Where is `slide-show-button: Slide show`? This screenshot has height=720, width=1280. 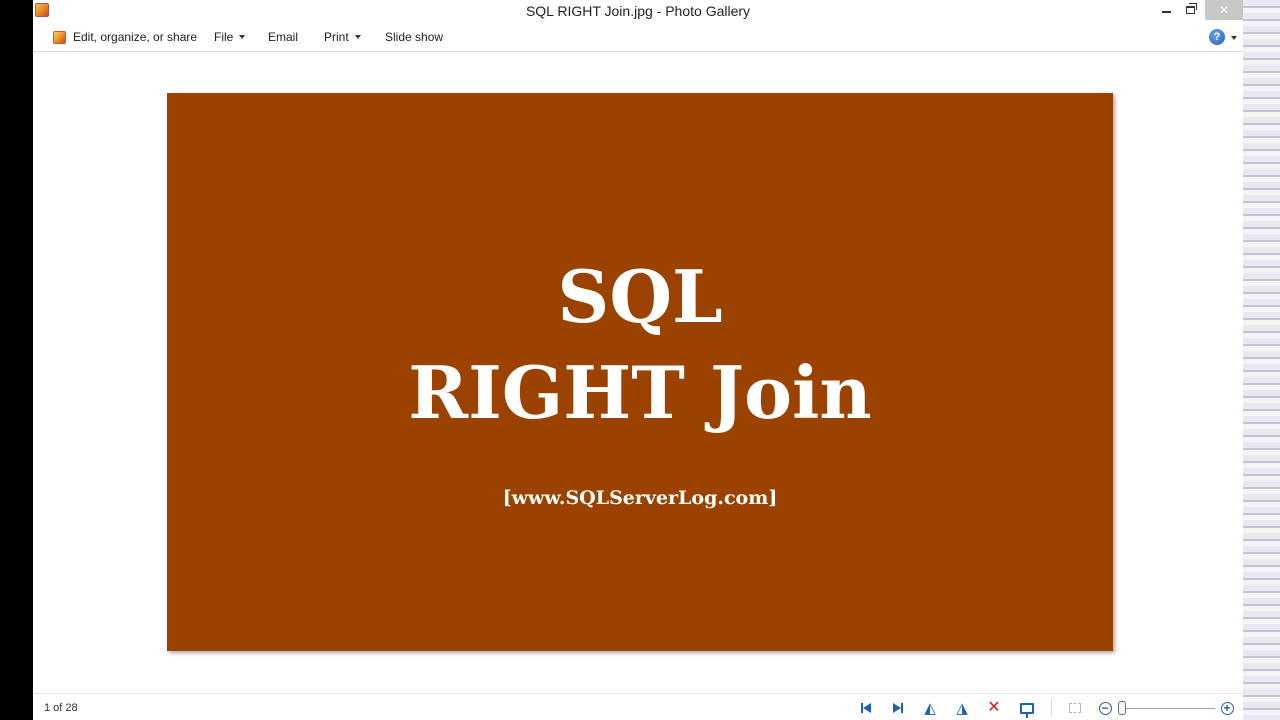
slide-show-button: Slide show is located at coordinates (414, 37).